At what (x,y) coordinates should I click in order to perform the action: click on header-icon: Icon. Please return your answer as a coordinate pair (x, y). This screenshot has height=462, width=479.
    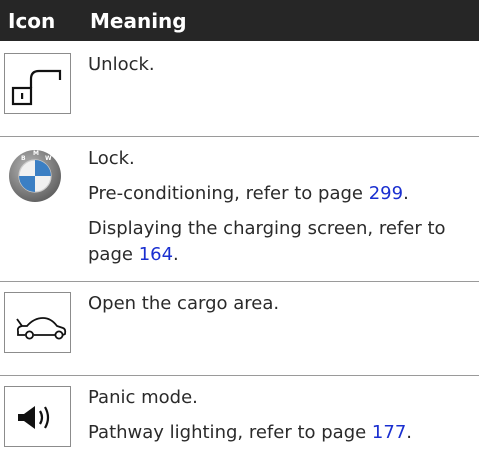
    Looking at the image, I should click on (32, 21).